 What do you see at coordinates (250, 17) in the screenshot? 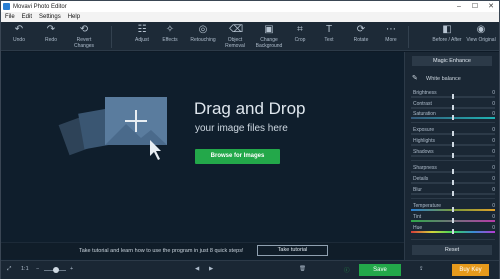
I see `menu-bar: File Edit Settings Help` at bounding box center [250, 17].